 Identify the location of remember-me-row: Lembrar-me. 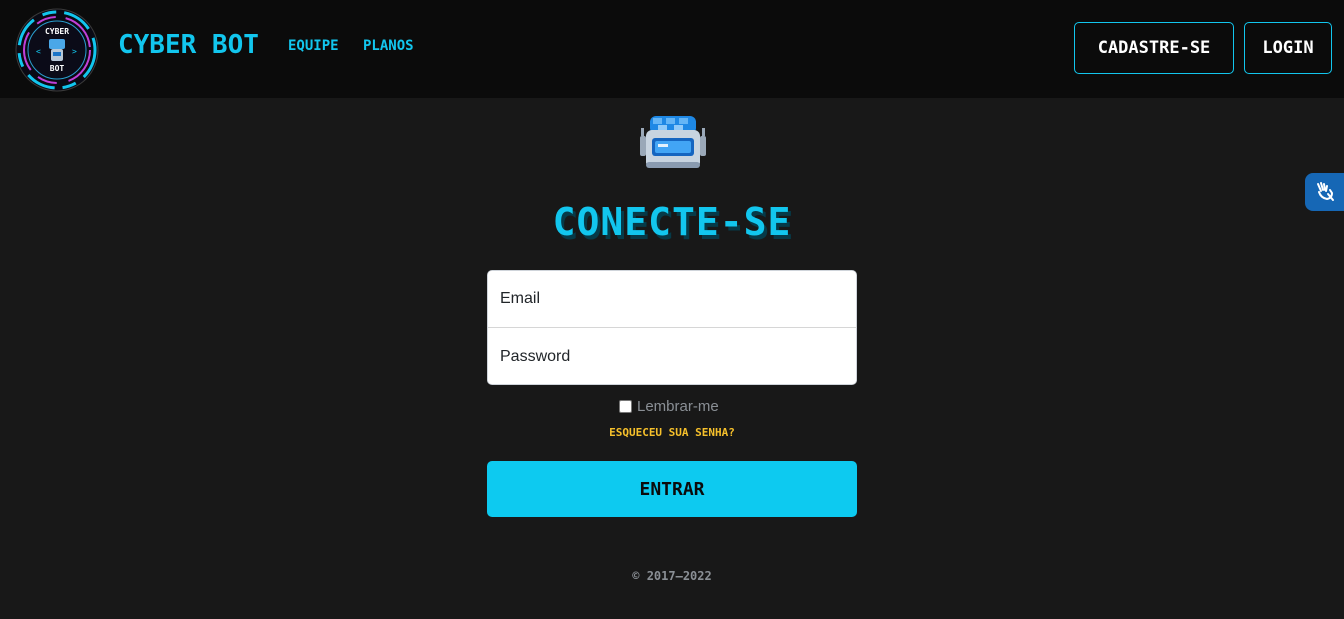
(669, 406).